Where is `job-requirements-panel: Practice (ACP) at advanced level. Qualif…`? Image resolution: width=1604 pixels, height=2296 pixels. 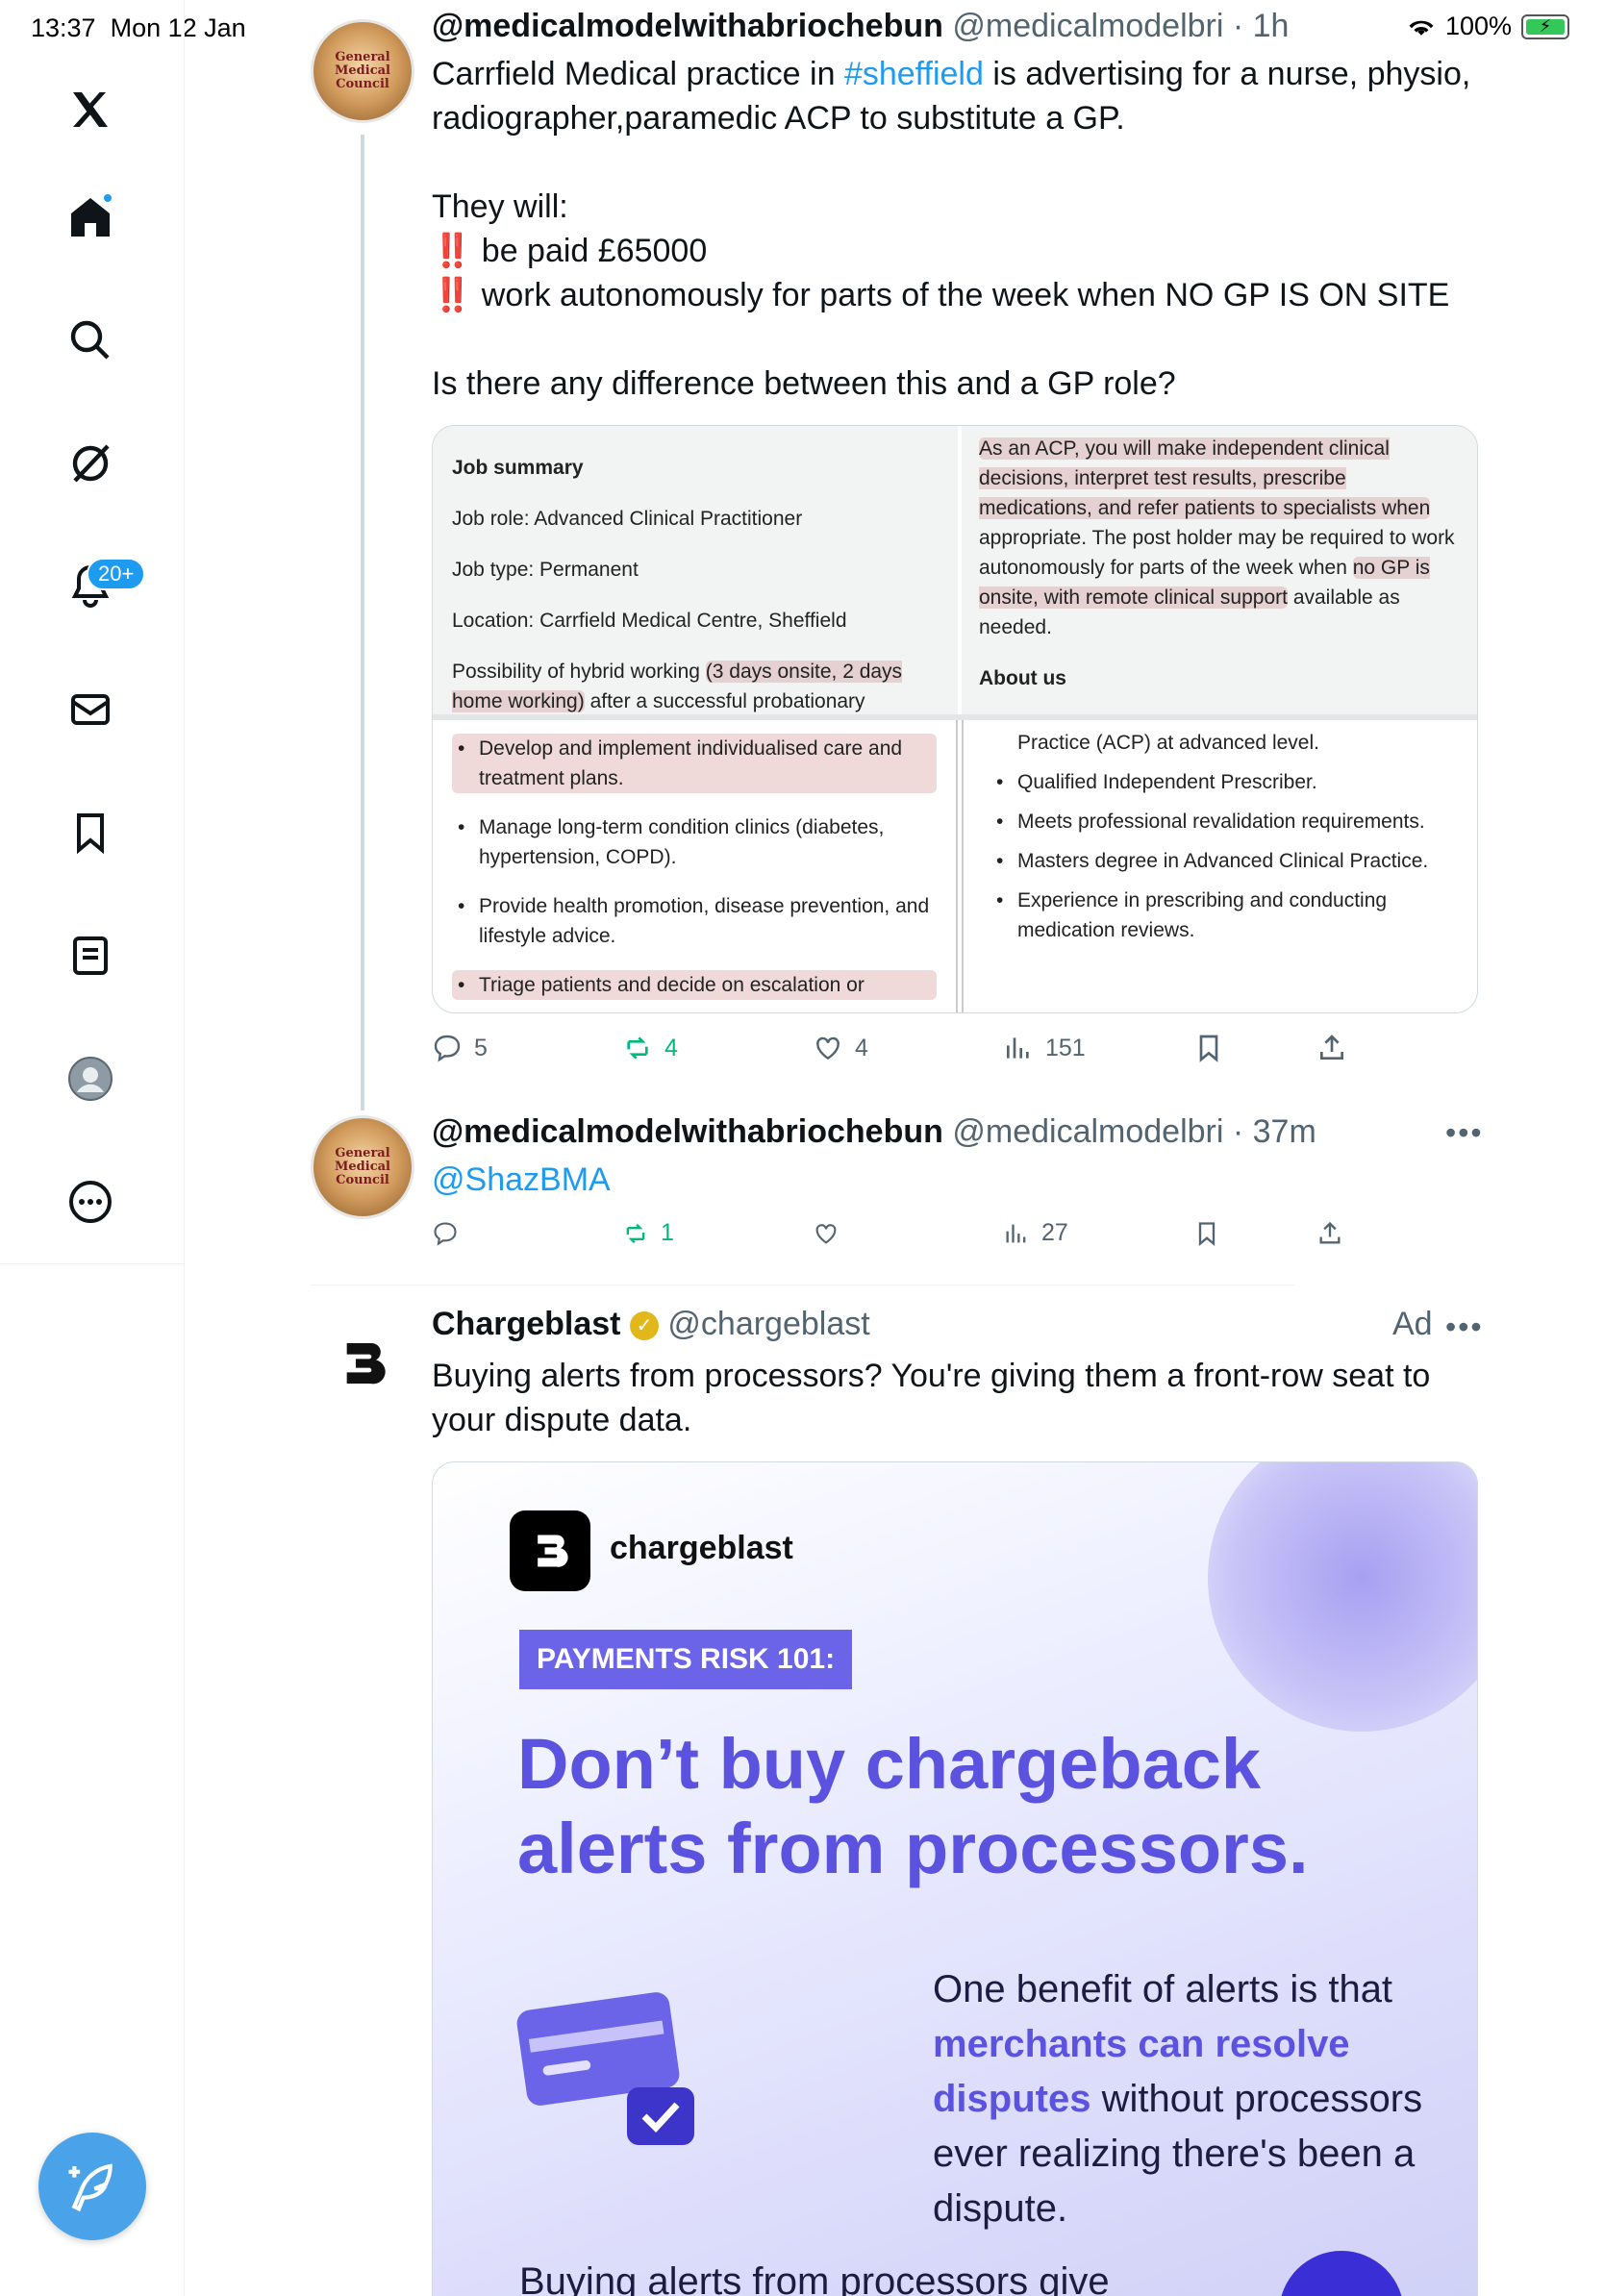 job-requirements-panel: Practice (ACP) at advanced level. Qualif… is located at coordinates (1219, 866).